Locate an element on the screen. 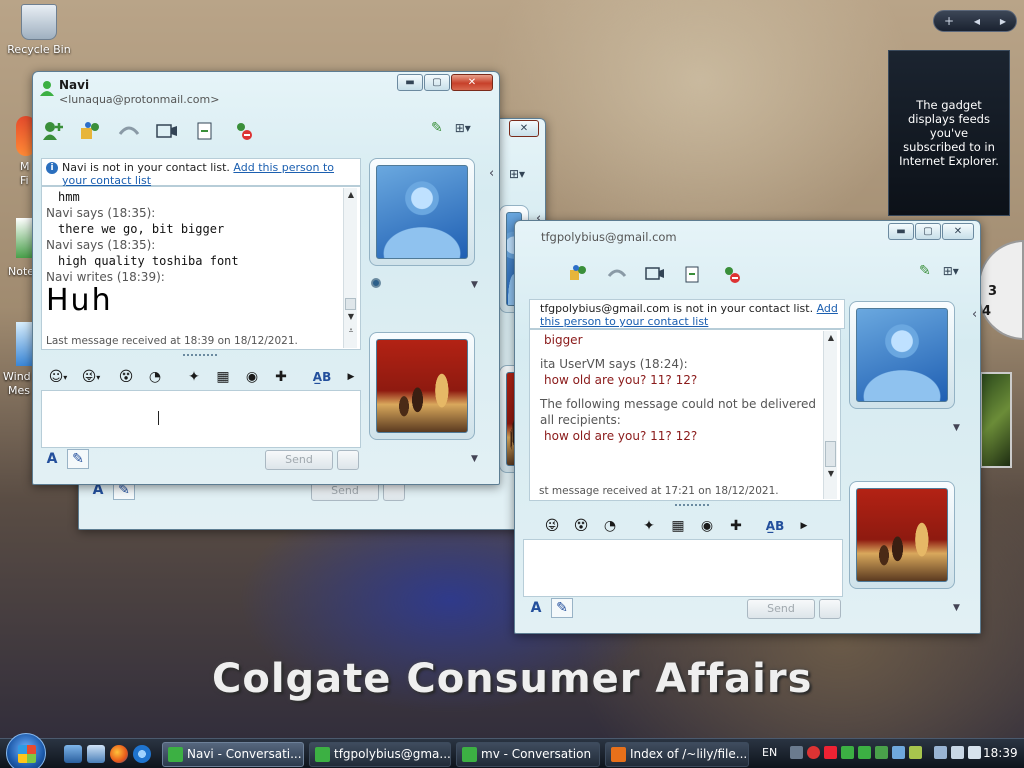 Image resolution: width=1024 pixels, height=768 pixels. voice-clip-icon: ◔ is located at coordinates (610, 526).